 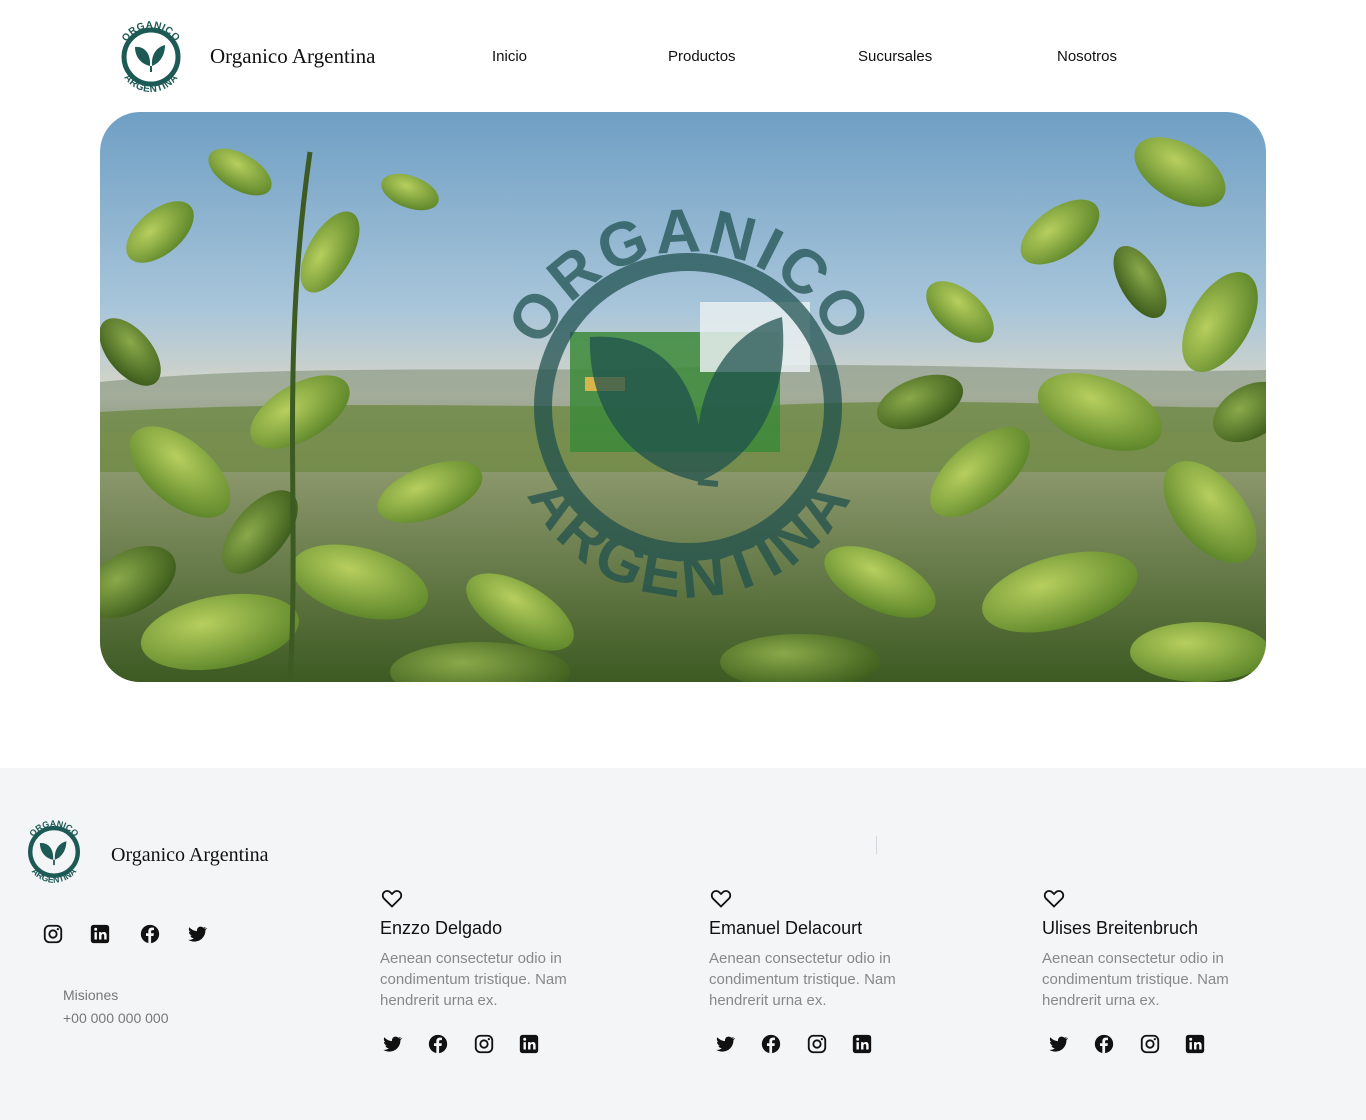 What do you see at coordinates (116, 1018) in the screenshot?
I see `footer-phone: +00 000 000 000` at bounding box center [116, 1018].